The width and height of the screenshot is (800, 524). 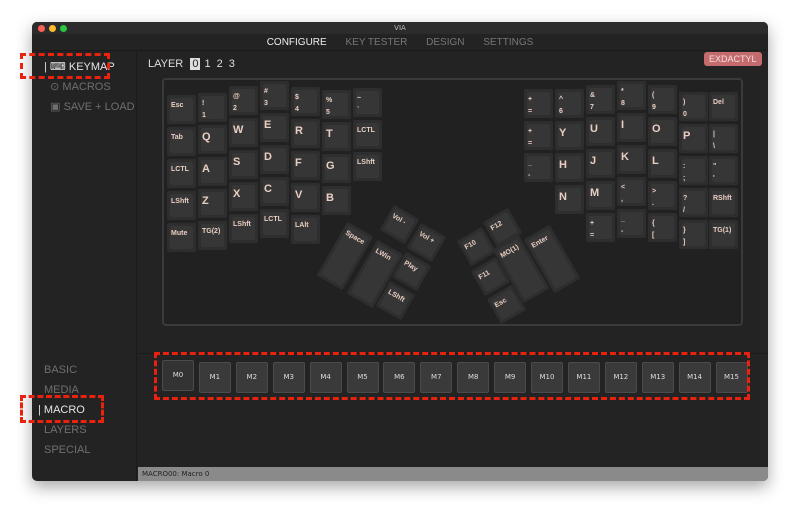 What do you see at coordinates (723, 170) in the screenshot?
I see `key: " '` at bounding box center [723, 170].